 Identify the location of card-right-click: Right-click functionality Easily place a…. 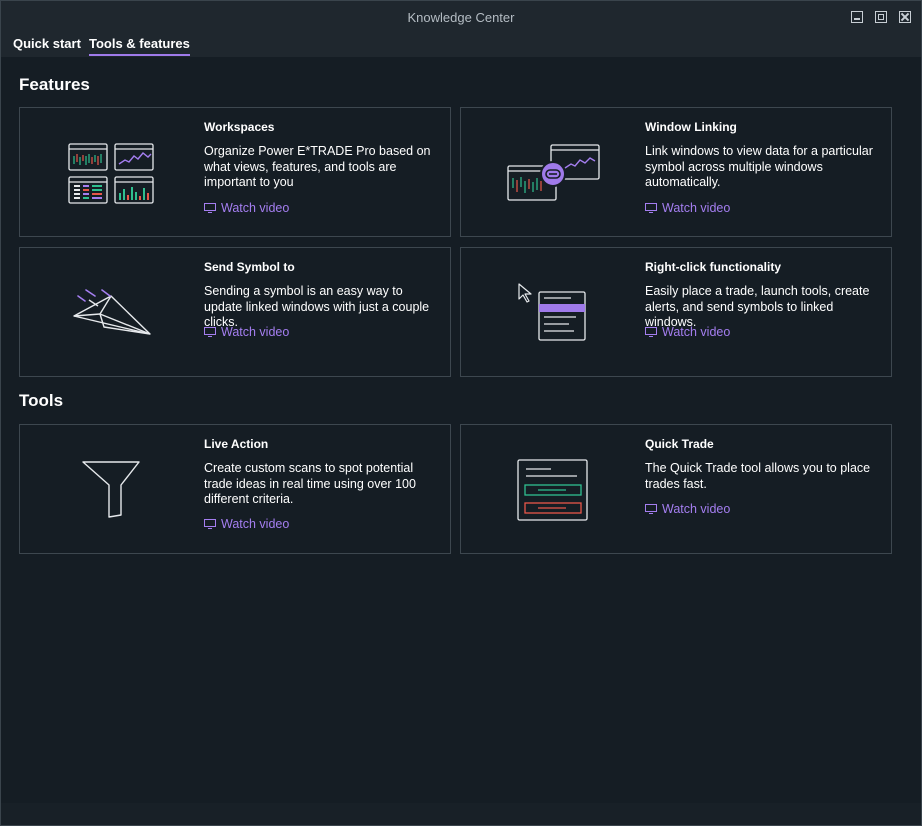
(676, 312).